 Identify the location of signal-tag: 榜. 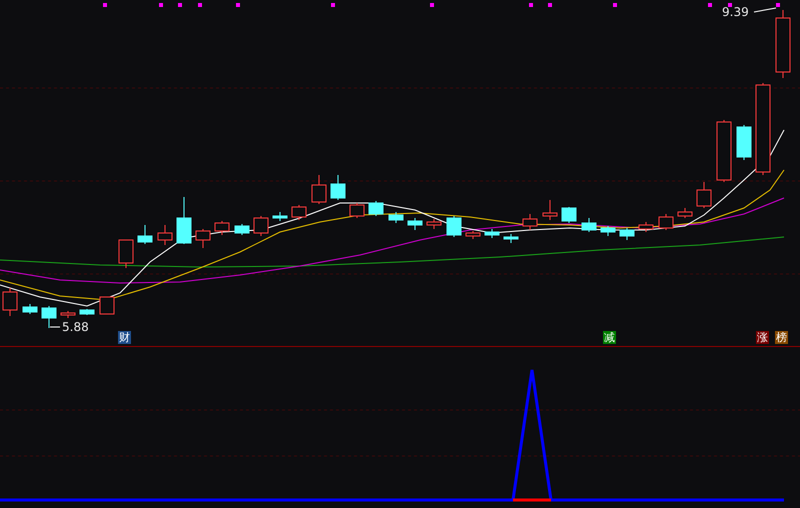
(781, 337).